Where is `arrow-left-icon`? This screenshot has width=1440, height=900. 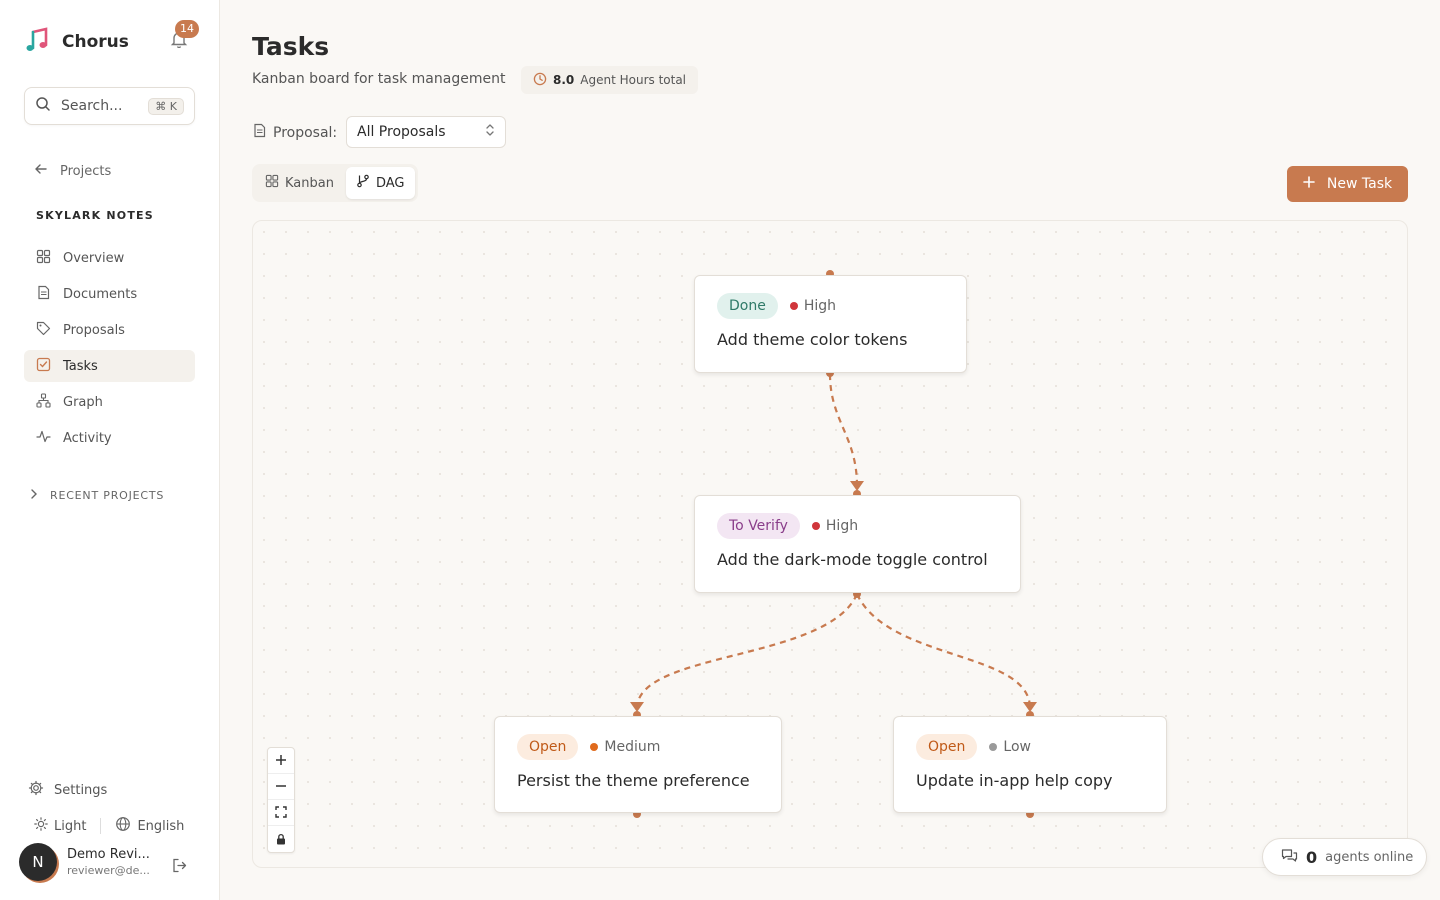 arrow-left-icon is located at coordinates (41, 171).